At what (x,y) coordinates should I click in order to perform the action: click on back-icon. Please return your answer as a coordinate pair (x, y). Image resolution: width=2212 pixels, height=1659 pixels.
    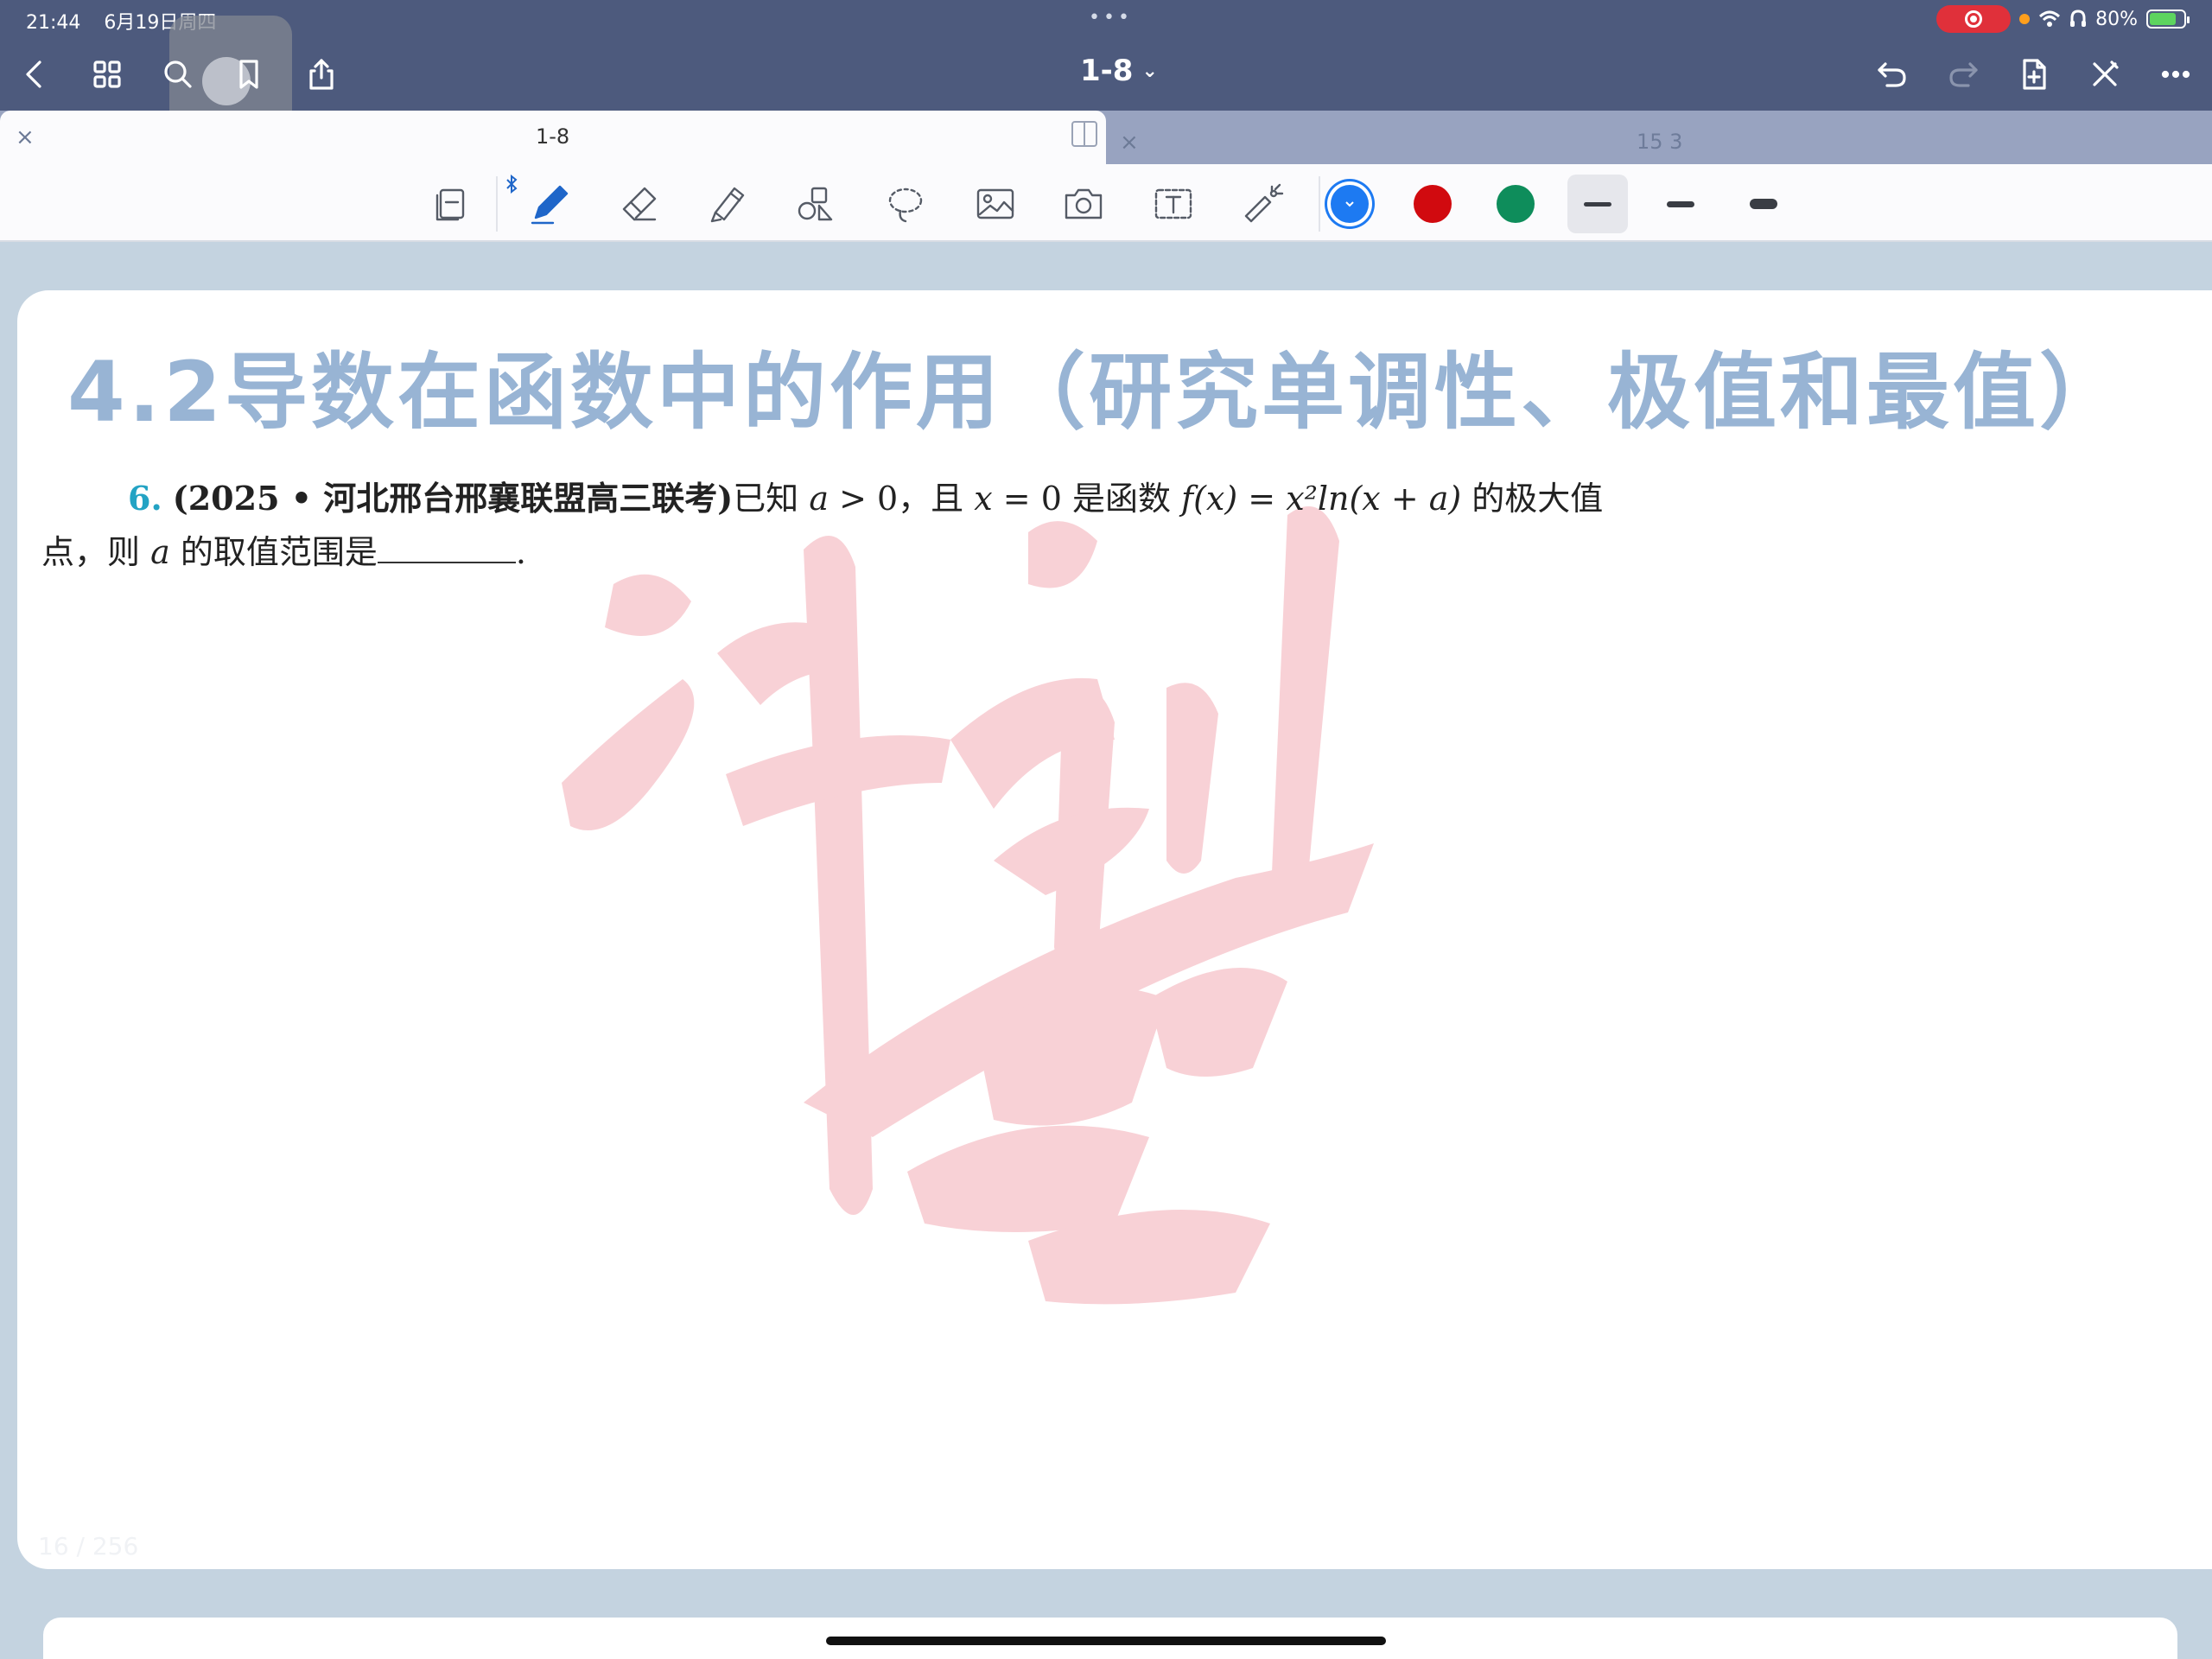
    Looking at the image, I should click on (33, 74).